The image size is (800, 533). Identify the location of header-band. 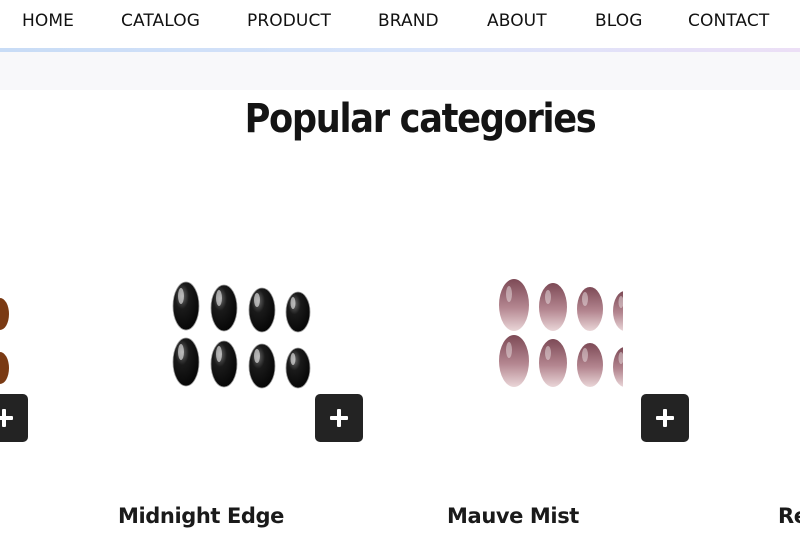
(400, 71).